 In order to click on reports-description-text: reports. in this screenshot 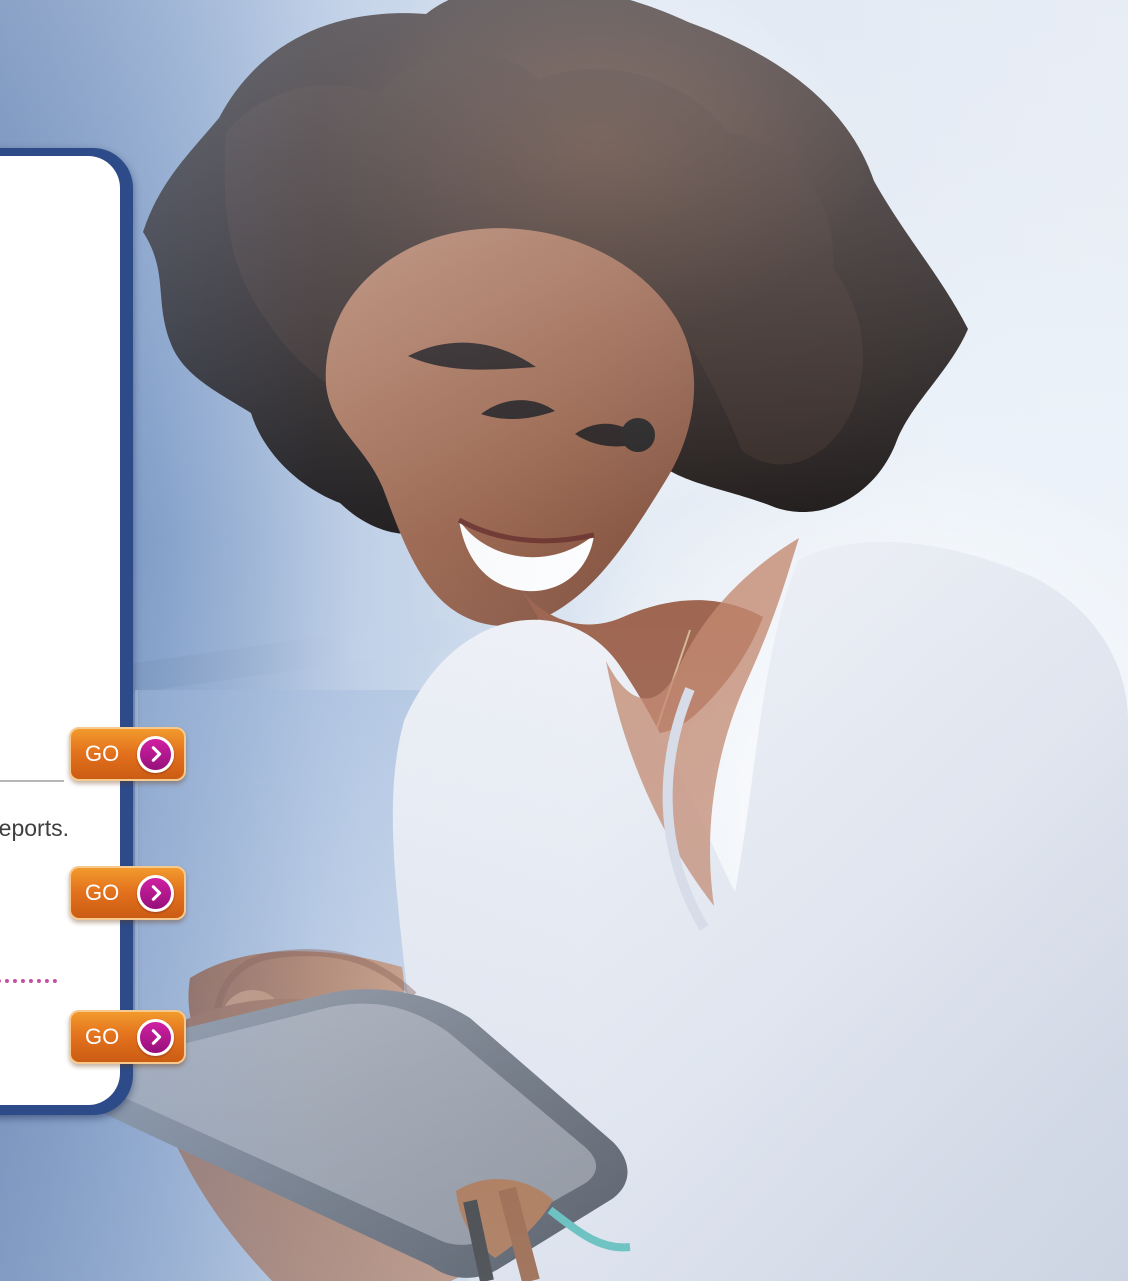, I will do `click(34, 828)`.